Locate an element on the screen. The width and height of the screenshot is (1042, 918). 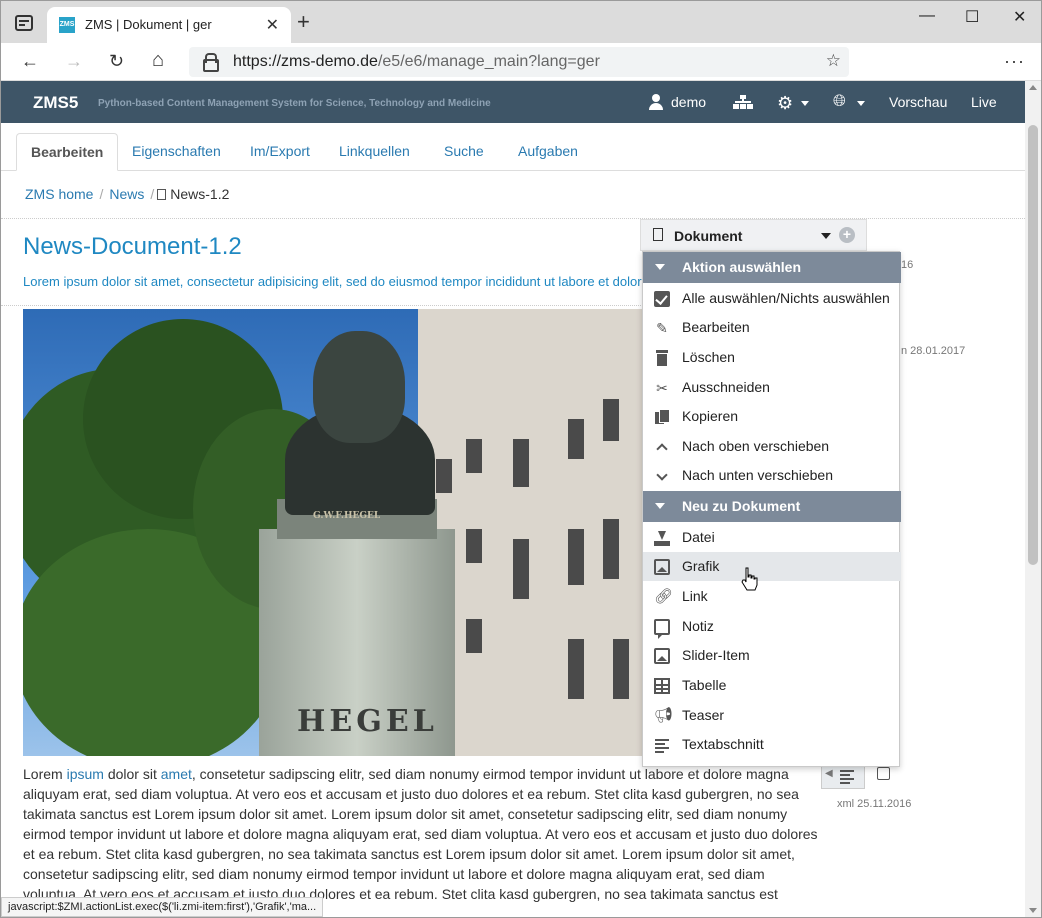
zms-logo: ZMS5 is located at coordinates (55, 103).